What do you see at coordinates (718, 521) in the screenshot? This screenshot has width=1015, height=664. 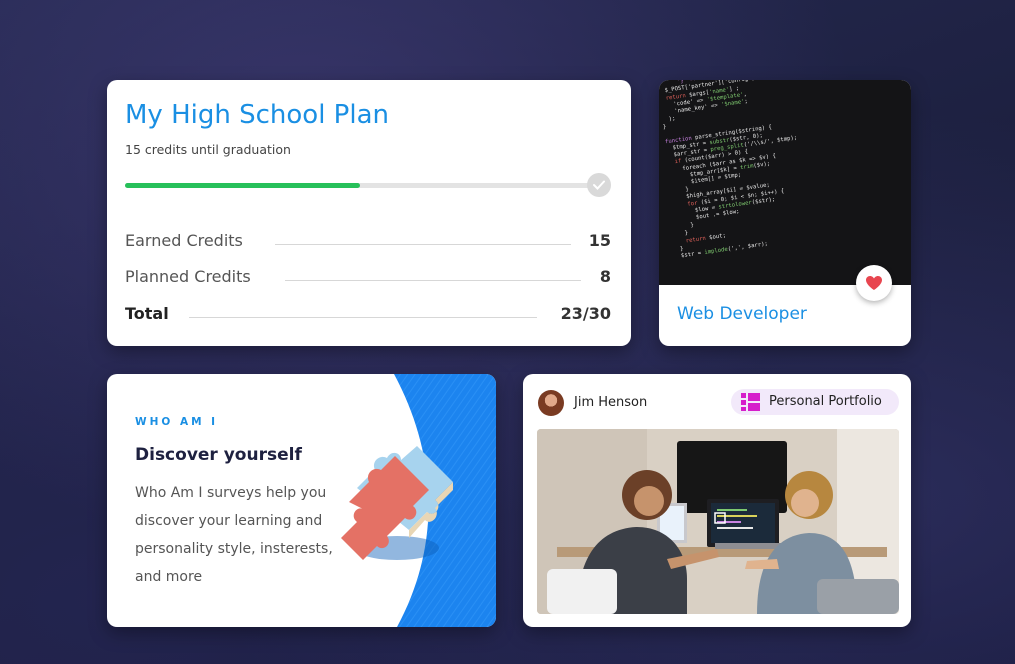 I see `students-at-computer-photo` at bounding box center [718, 521].